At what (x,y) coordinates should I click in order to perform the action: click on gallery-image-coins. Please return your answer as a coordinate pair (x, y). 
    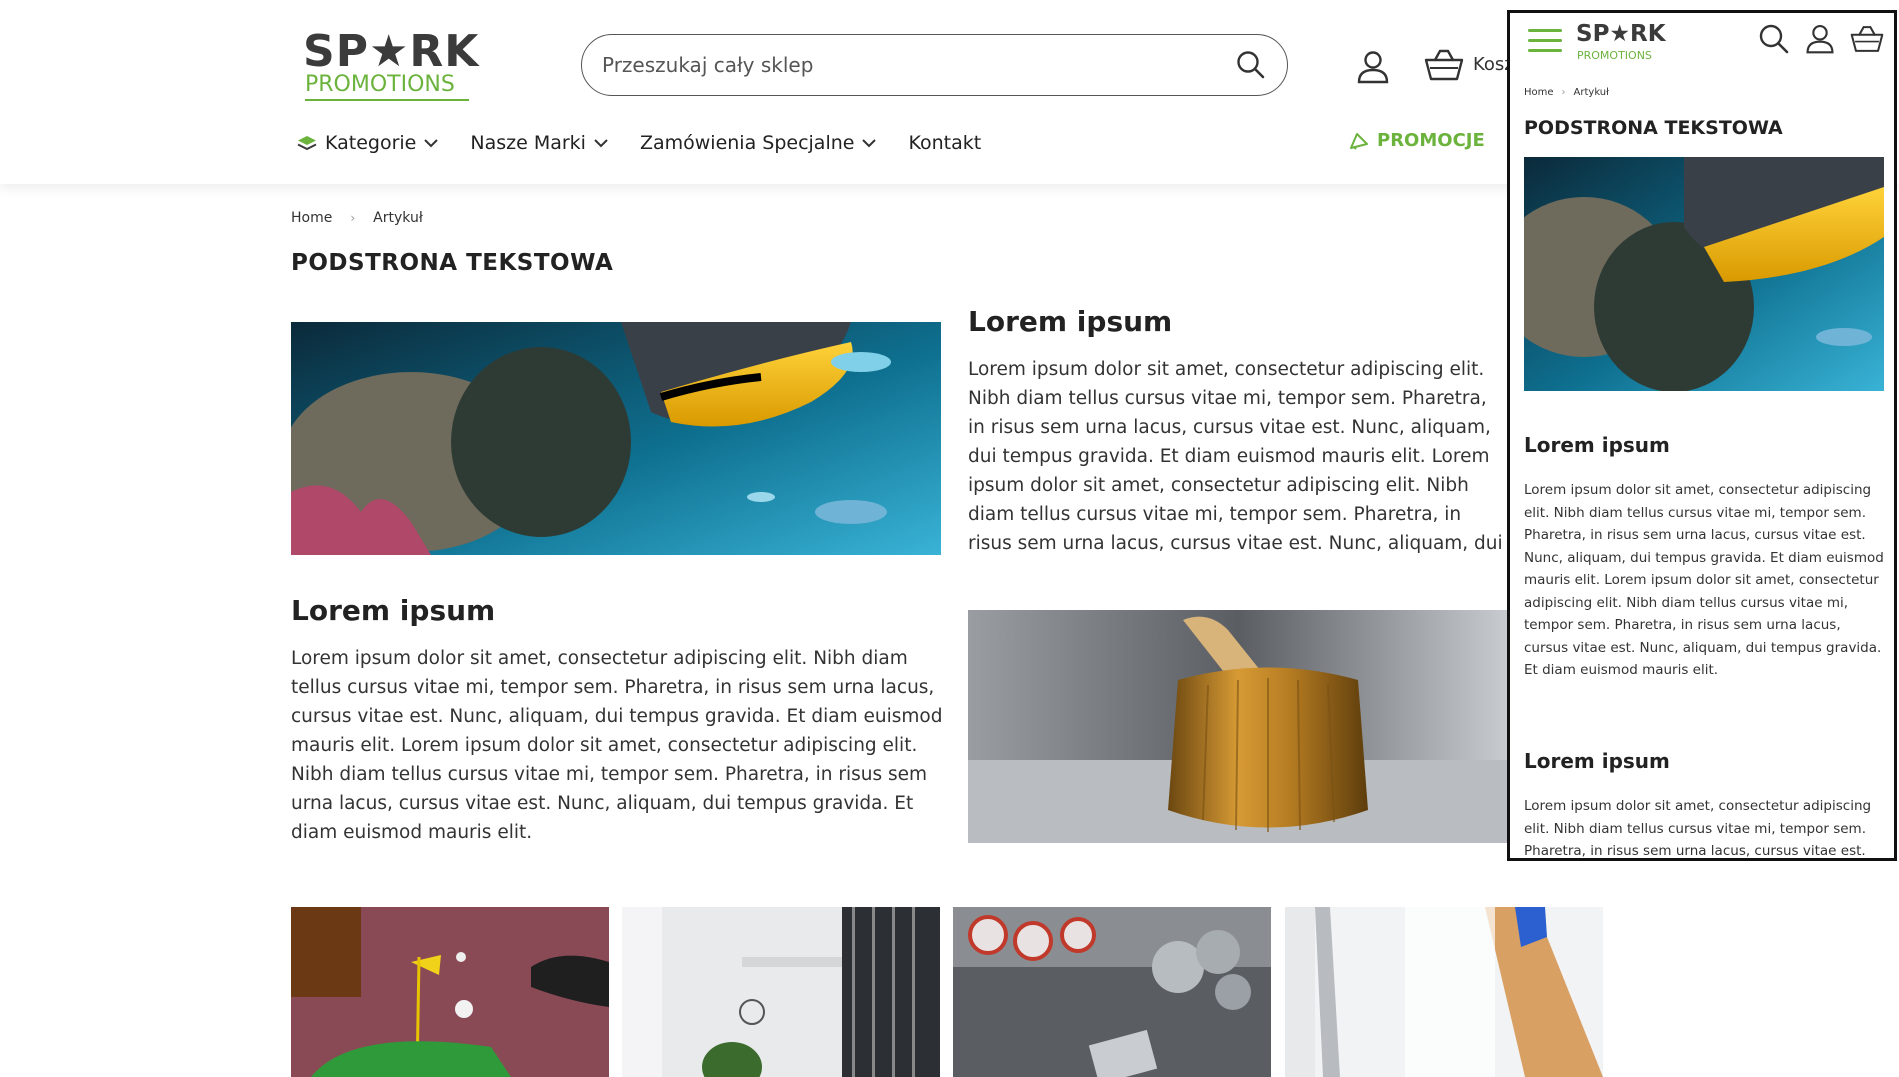
    Looking at the image, I should click on (1112, 992).